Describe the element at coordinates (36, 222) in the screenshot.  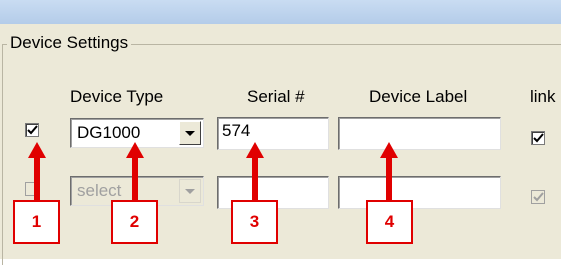
I see `marker-1: 1` at that location.